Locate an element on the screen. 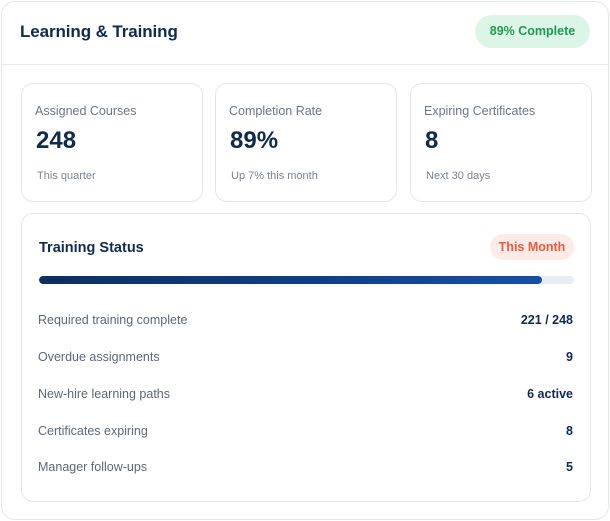 The width and height of the screenshot is (610, 521). period-badge: This Month is located at coordinates (532, 247).